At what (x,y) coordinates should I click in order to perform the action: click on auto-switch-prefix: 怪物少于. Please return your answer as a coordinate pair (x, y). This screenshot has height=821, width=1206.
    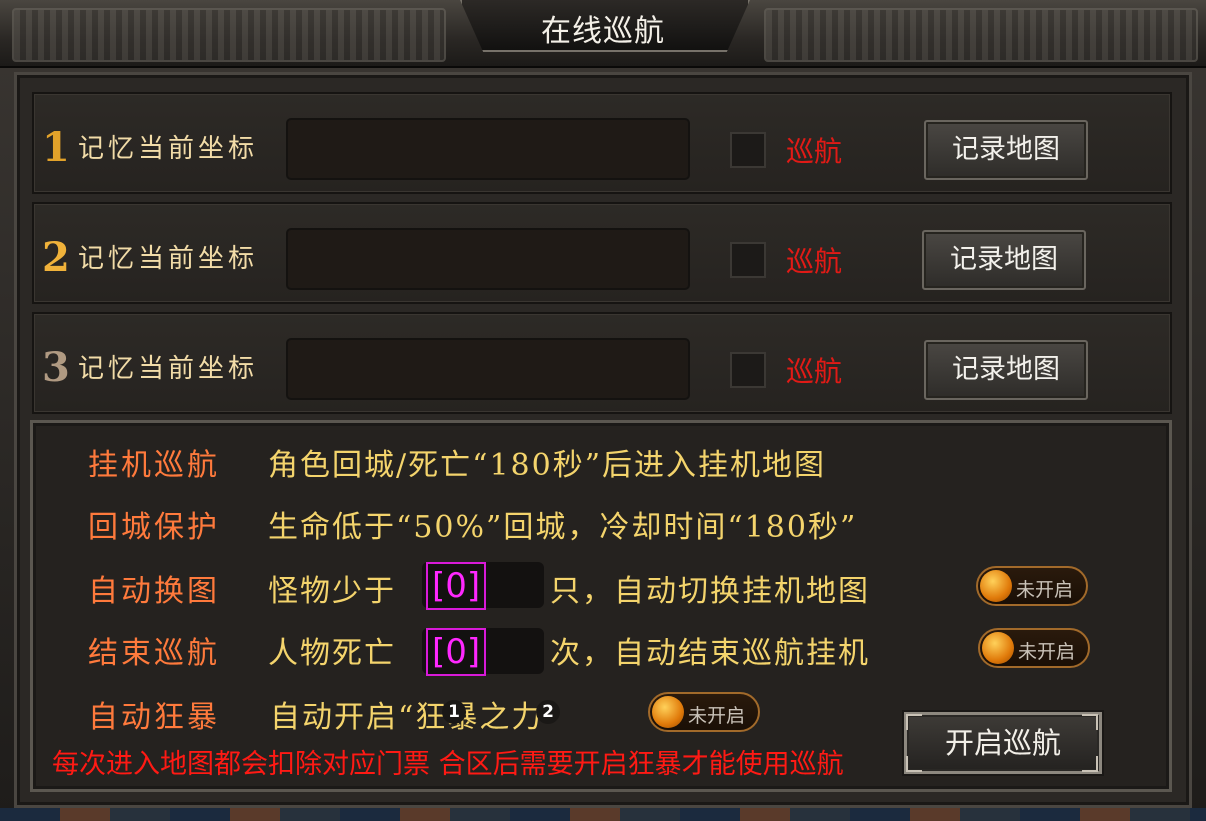
    Looking at the image, I should click on (332, 591).